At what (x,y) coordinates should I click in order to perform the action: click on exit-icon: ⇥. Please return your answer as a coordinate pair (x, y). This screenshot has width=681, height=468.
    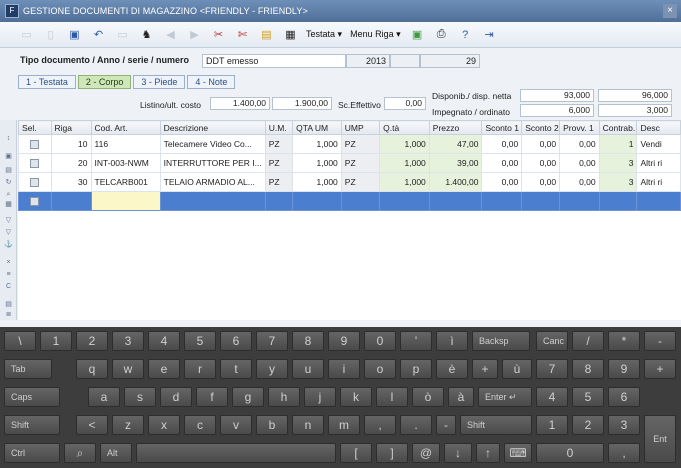
    Looking at the image, I should click on (489, 34).